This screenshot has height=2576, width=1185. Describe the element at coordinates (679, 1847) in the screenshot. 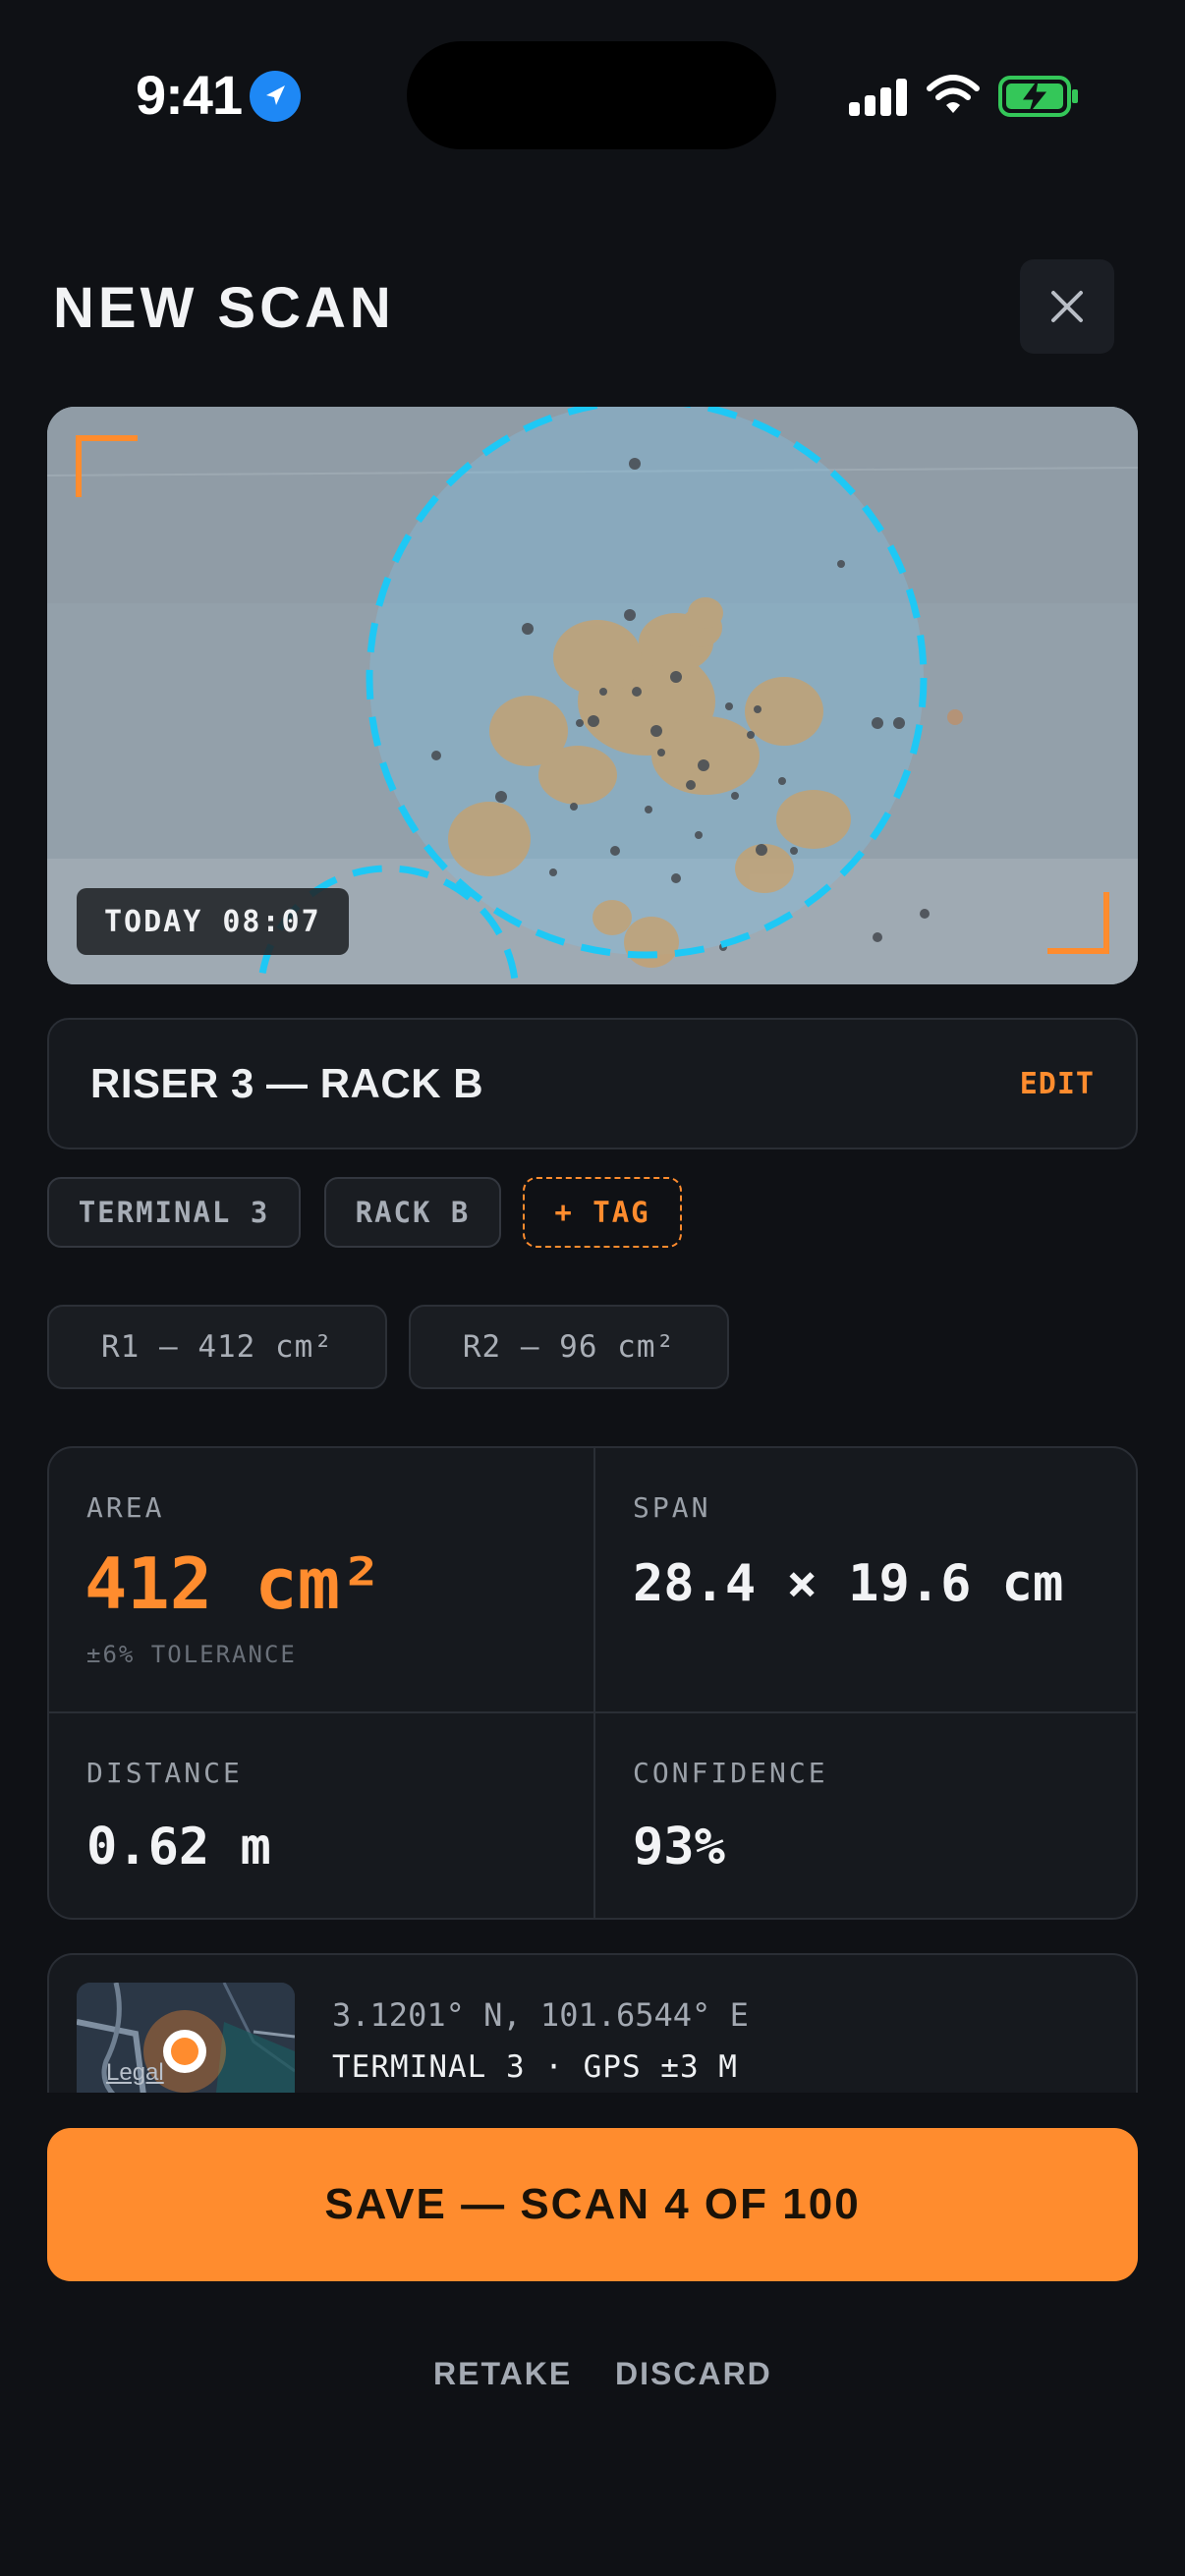

I see `confidence-value: 93%` at that location.